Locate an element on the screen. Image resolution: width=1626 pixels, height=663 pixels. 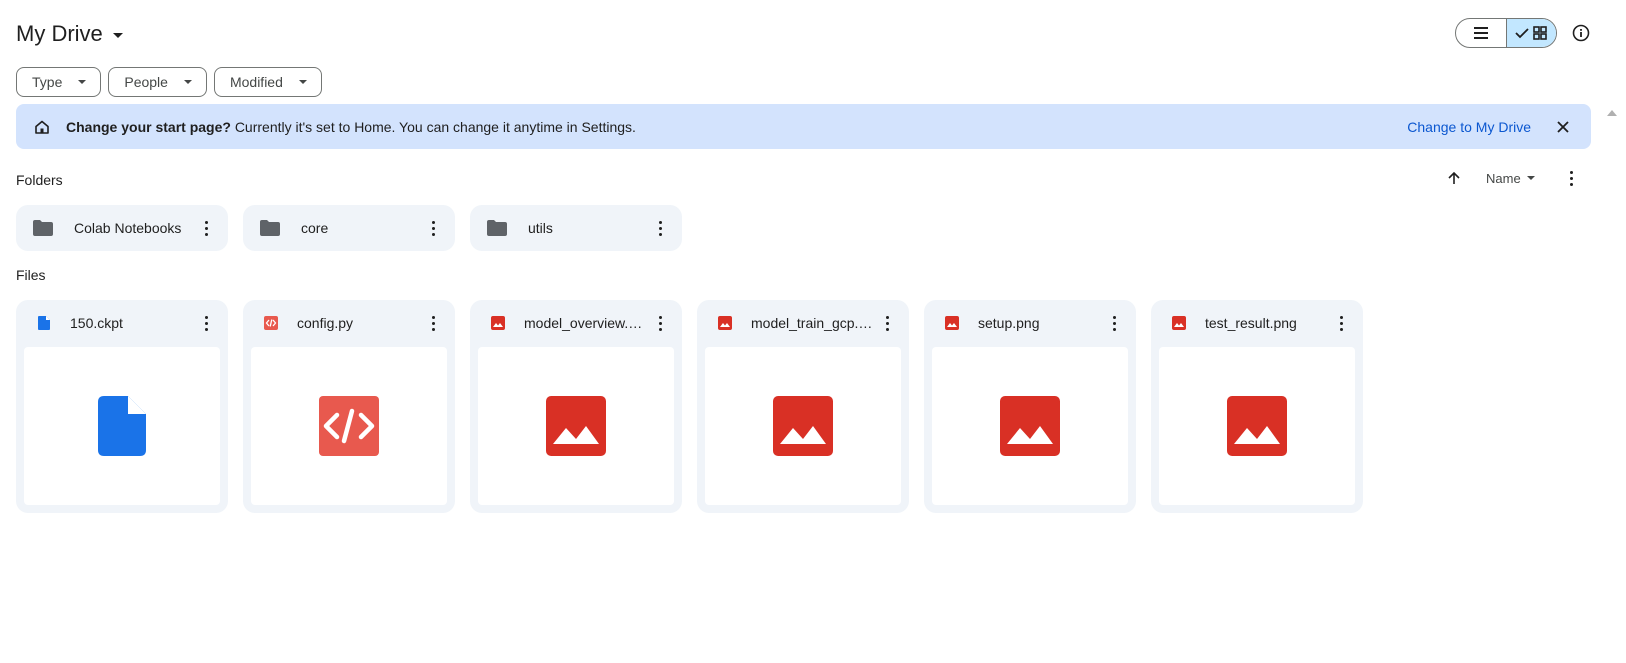
file-card: 150.ckpt is located at coordinates (122, 406).